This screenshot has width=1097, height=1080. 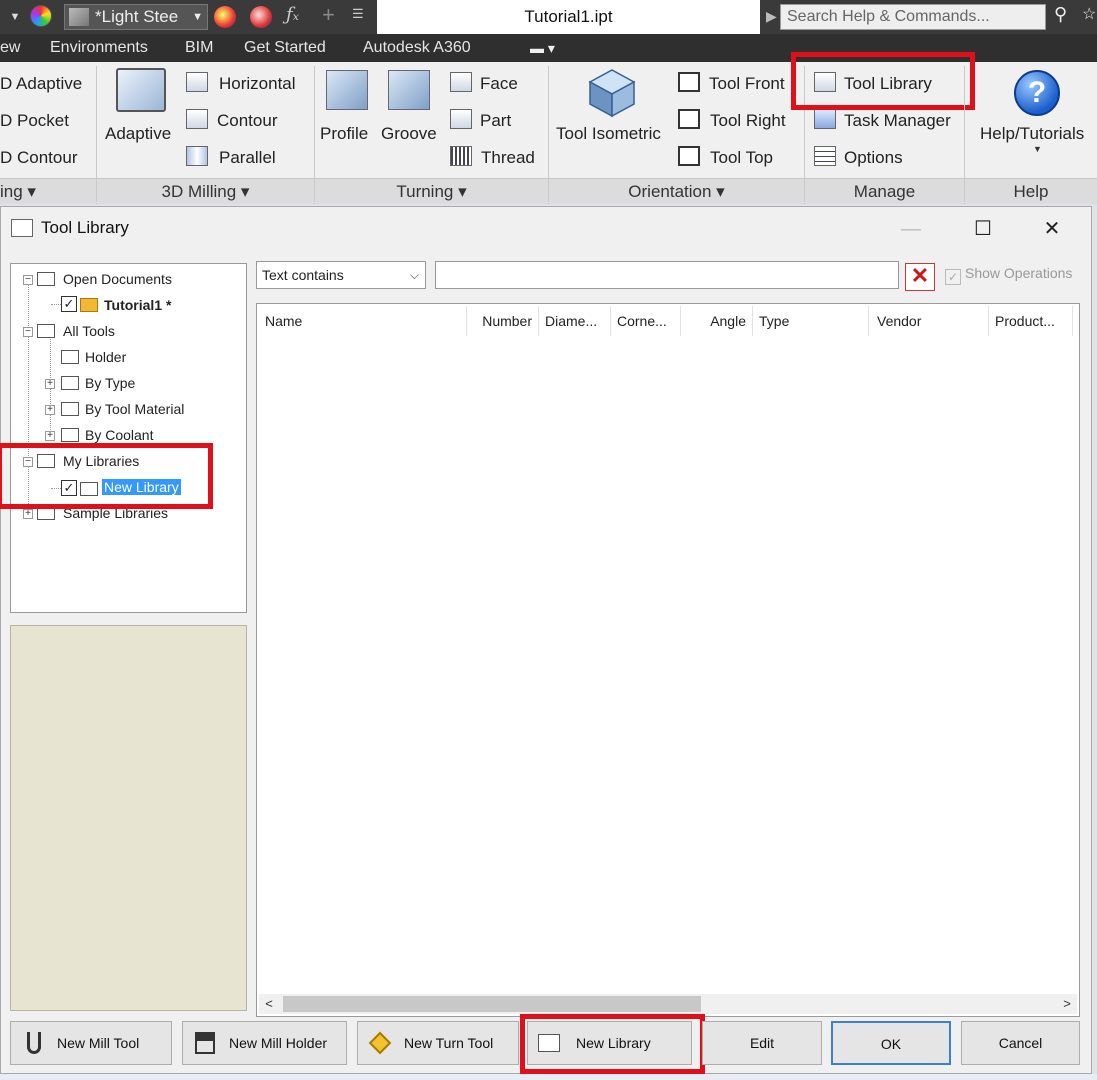 What do you see at coordinates (811, 321) in the screenshot?
I see `column-header-type: Type` at bounding box center [811, 321].